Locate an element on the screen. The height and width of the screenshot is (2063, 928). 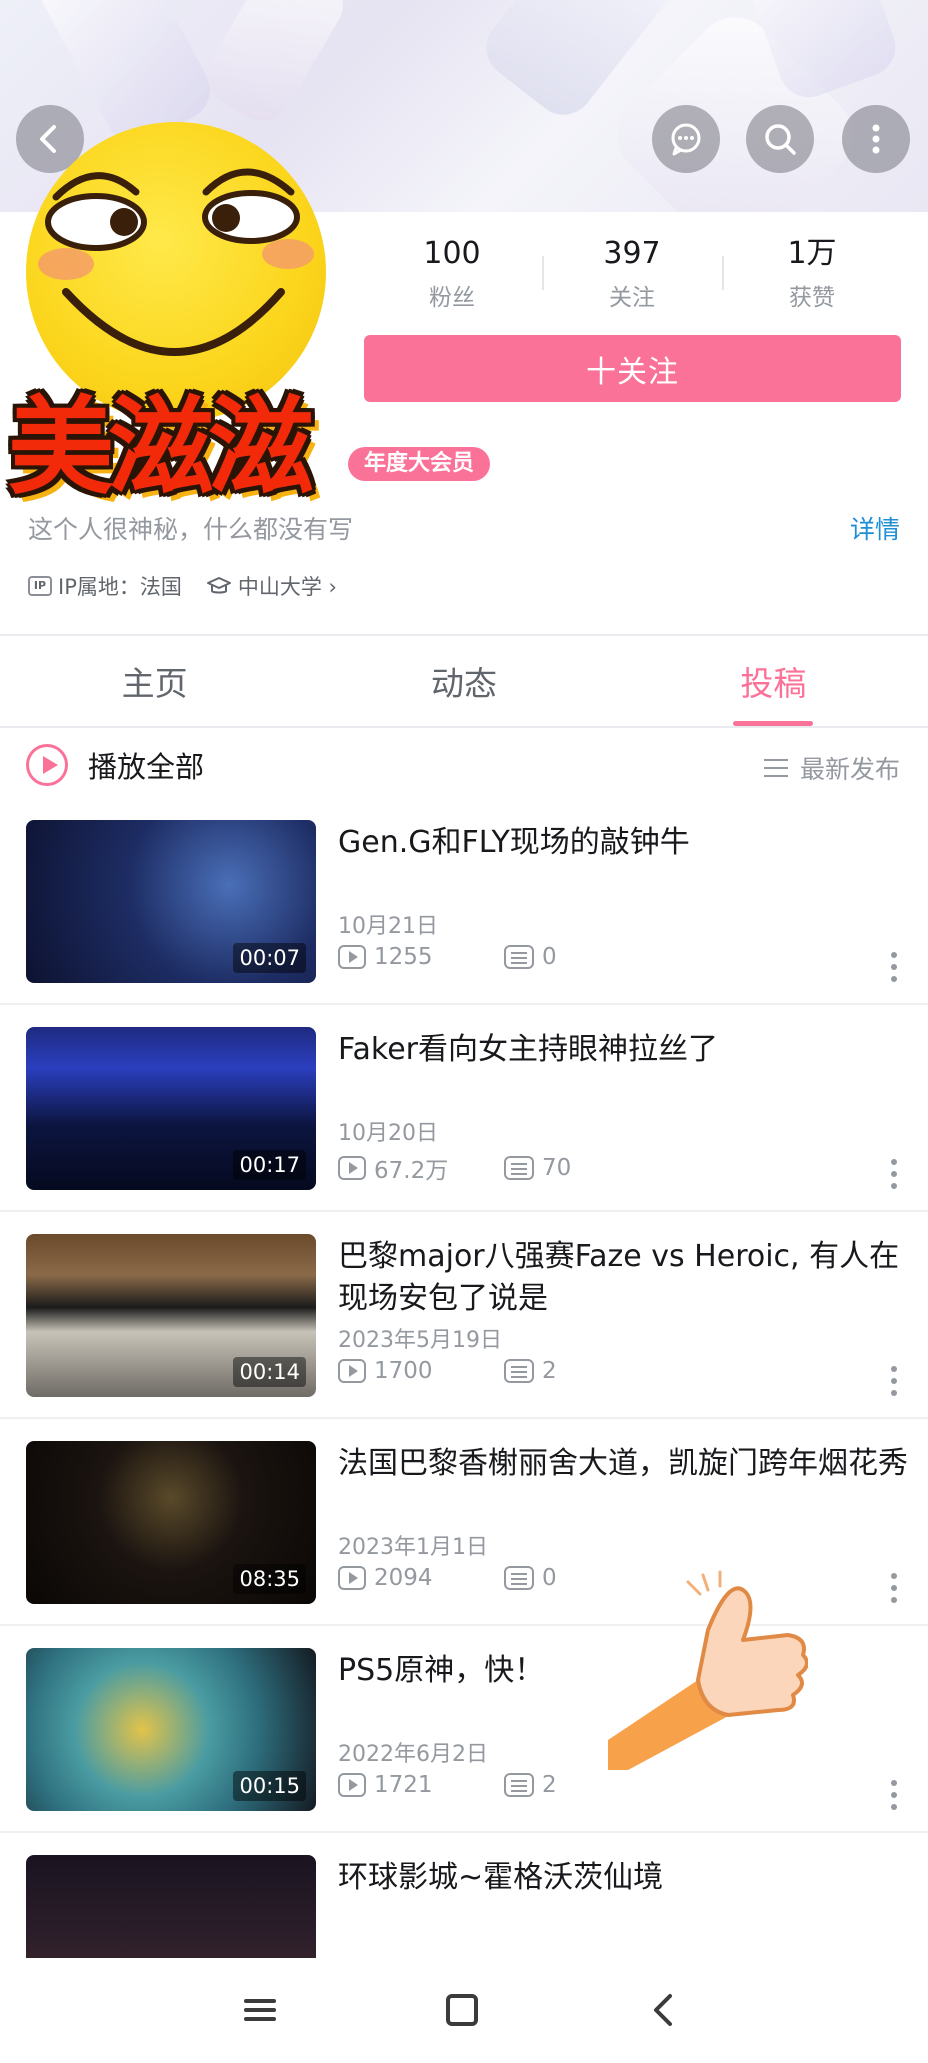
school-name: 中山大学 › is located at coordinates (287, 587).